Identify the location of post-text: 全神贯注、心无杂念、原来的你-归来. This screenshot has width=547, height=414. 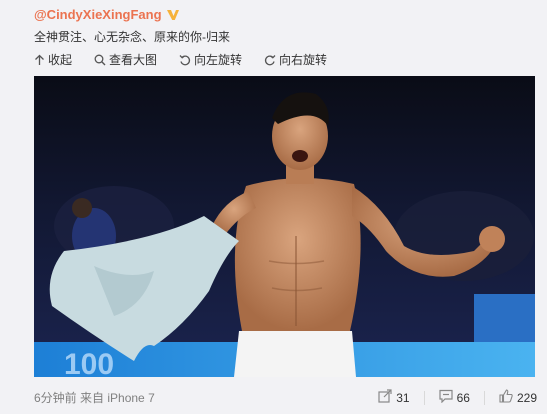
(132, 37).